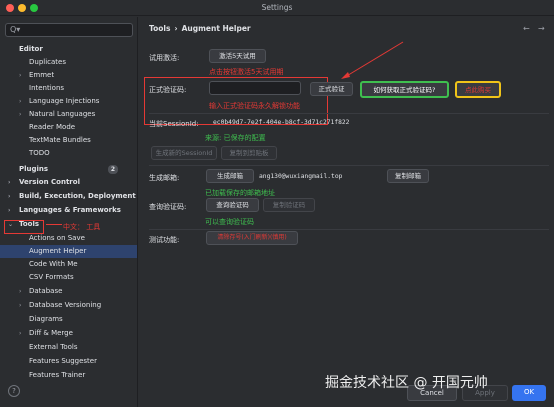 The width and height of the screenshot is (554, 407). Describe the element at coordinates (57, 375) in the screenshot. I see `sidebar-item-label: Features Trainer` at that location.